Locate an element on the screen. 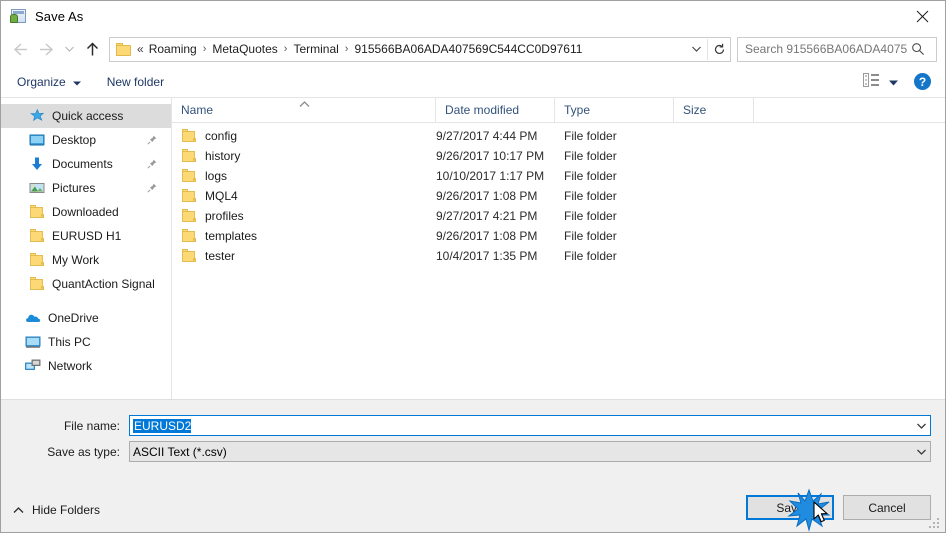 The image size is (946, 535). column-header-date-modified: Date modified is located at coordinates (495, 110).